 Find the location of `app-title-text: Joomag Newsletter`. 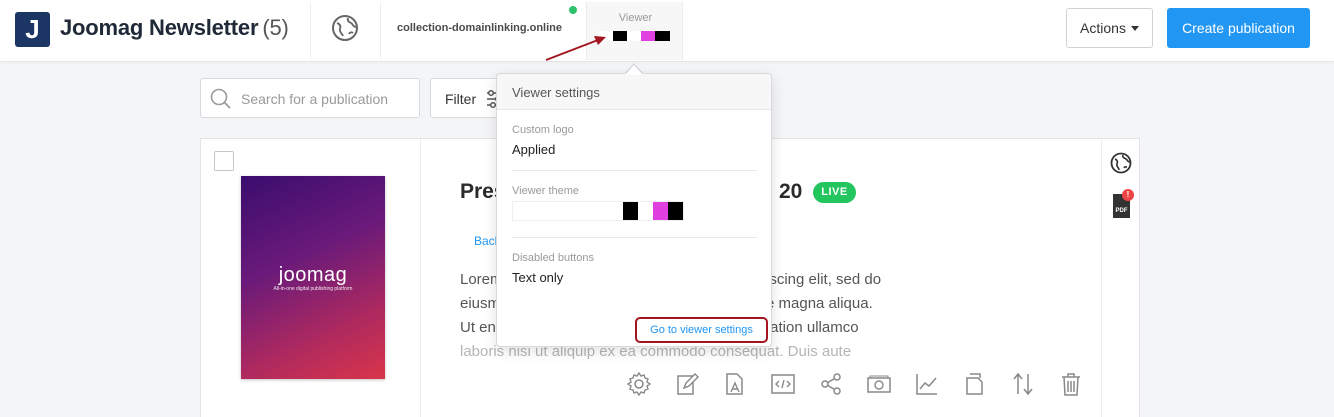

app-title-text: Joomag Newsletter is located at coordinates (159, 27).